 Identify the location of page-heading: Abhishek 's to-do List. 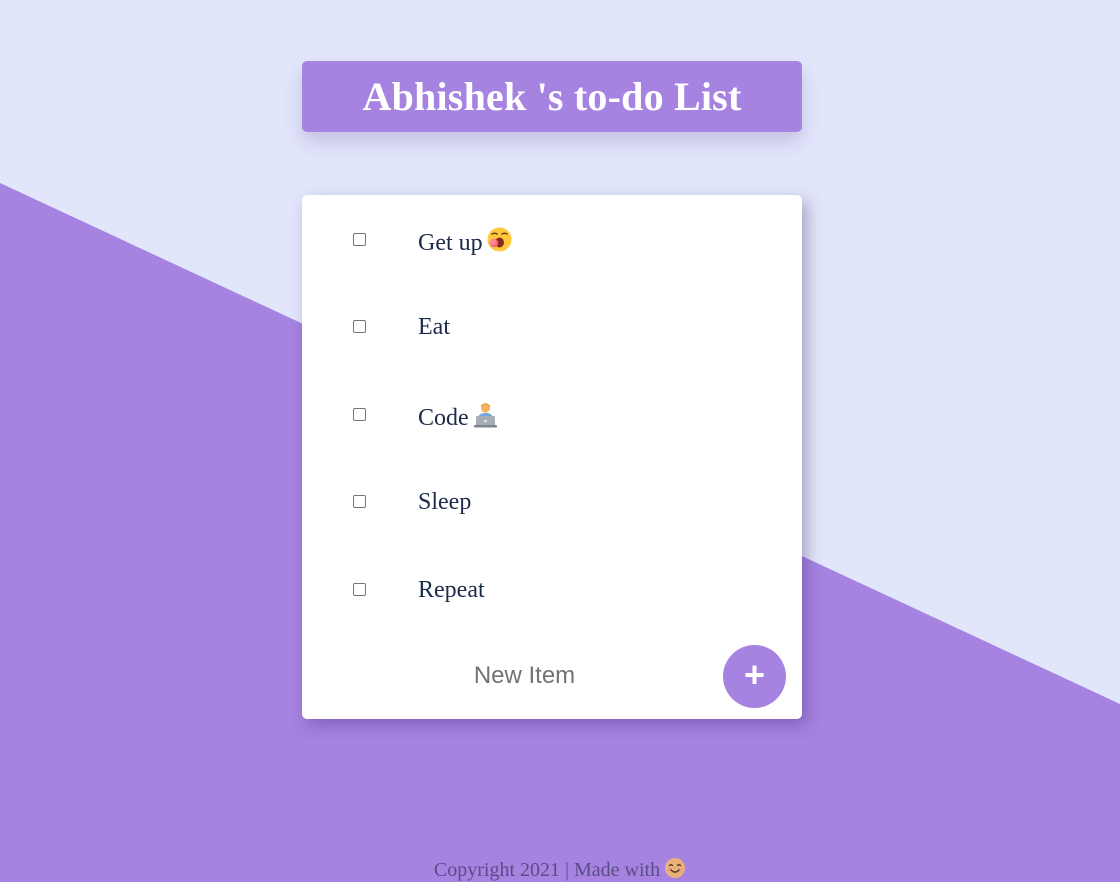
(552, 96).